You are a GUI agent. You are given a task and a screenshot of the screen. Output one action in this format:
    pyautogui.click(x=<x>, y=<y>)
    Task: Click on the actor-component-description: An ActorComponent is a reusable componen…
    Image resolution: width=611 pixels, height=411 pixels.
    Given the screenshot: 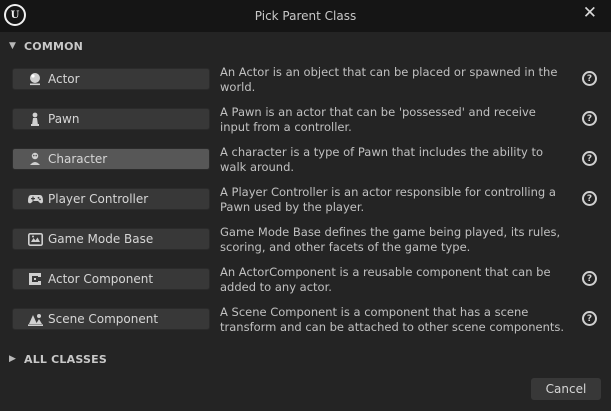 What is the action you would take?
    pyautogui.click(x=385, y=279)
    